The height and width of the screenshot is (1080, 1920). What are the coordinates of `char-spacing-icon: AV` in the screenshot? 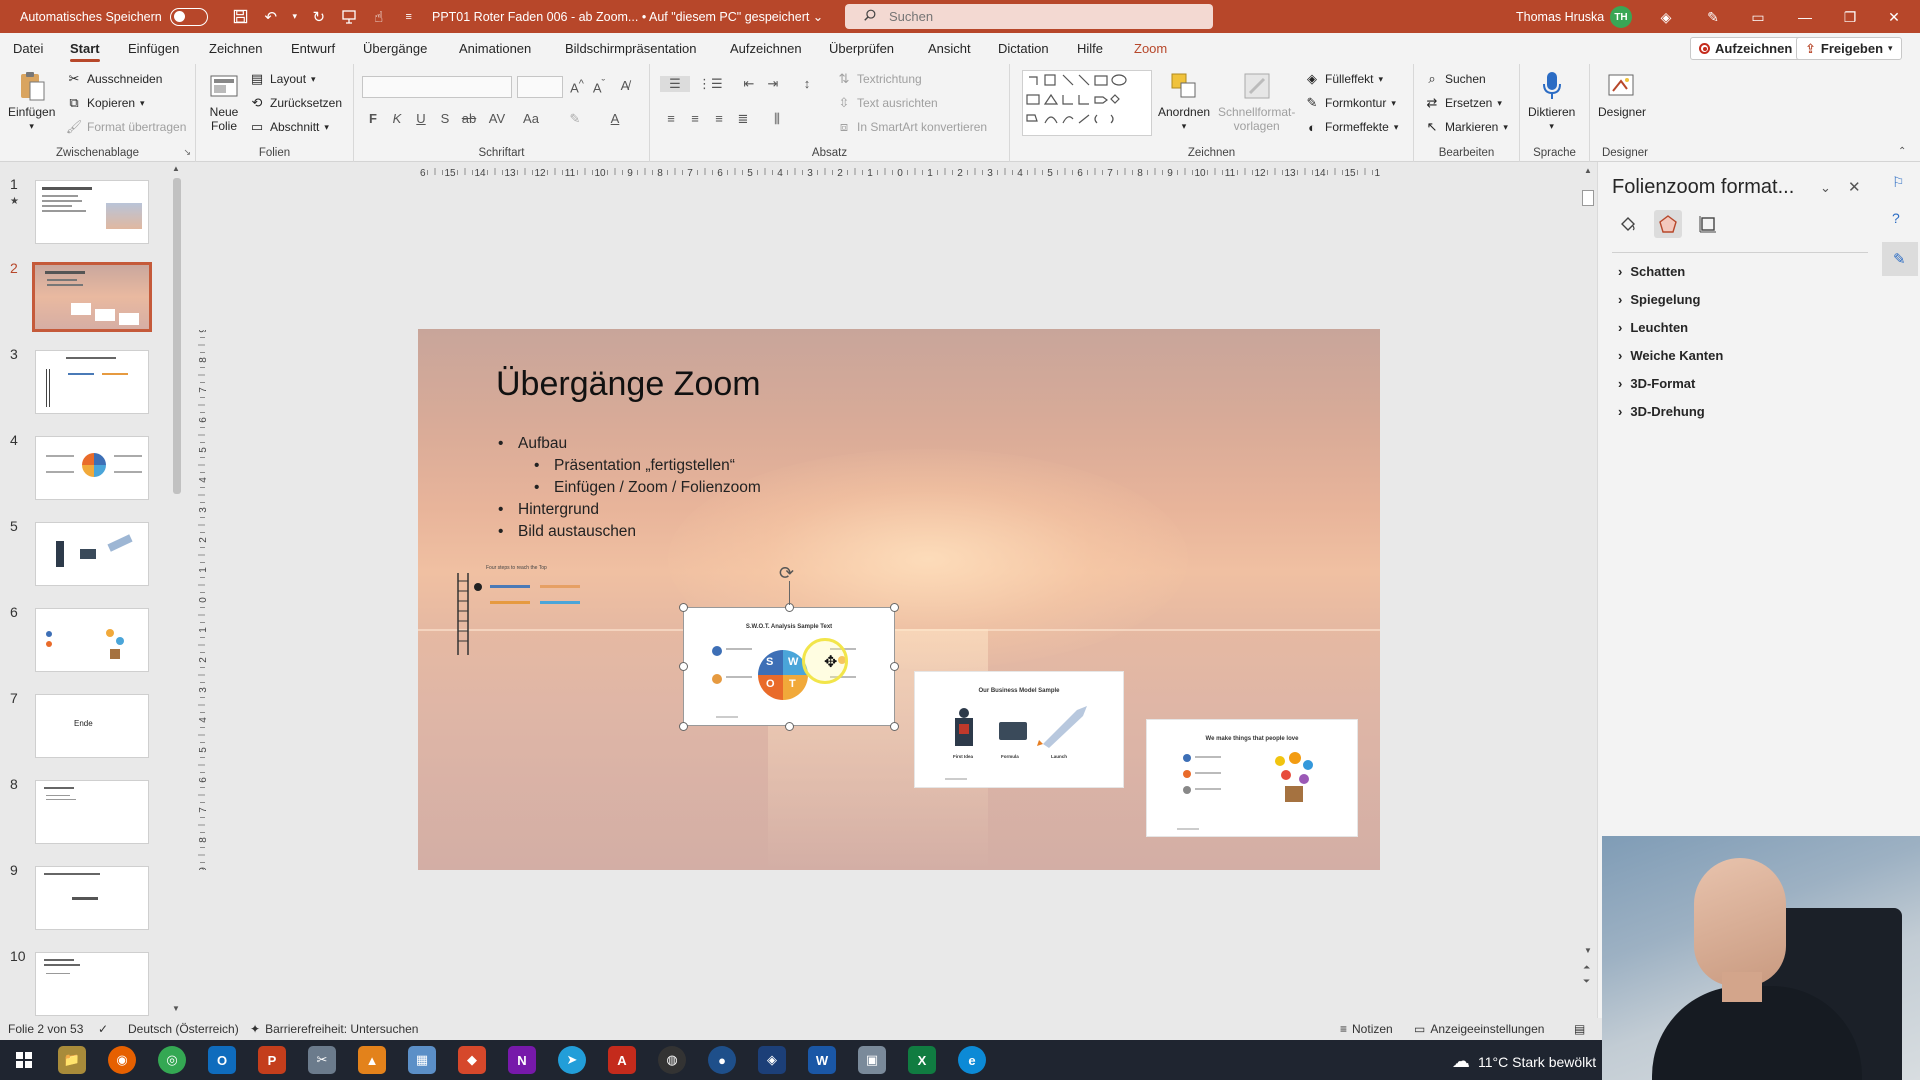 It's located at (497, 118).